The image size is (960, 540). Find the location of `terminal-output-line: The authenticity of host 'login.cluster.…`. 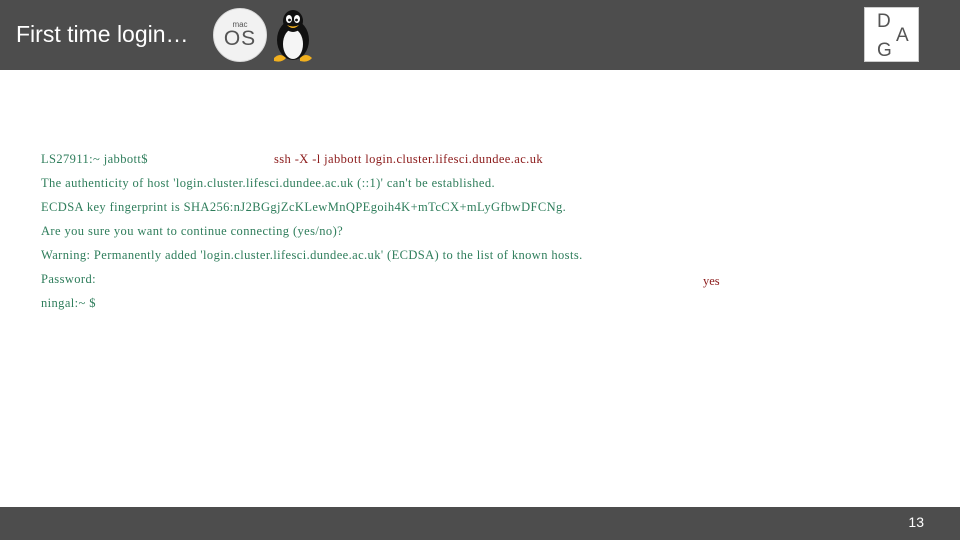

terminal-output-line: The authenticity of host 'login.cluster.… is located at coordinates (268, 183).